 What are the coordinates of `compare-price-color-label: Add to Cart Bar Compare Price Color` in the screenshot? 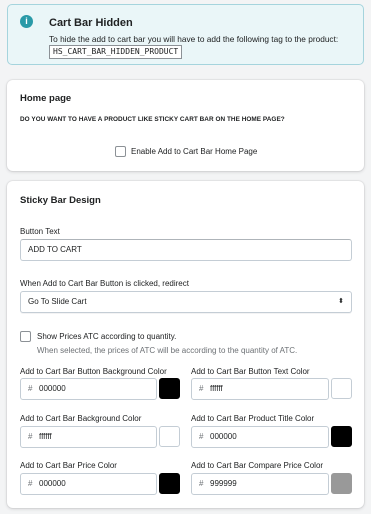 It's located at (257, 465).